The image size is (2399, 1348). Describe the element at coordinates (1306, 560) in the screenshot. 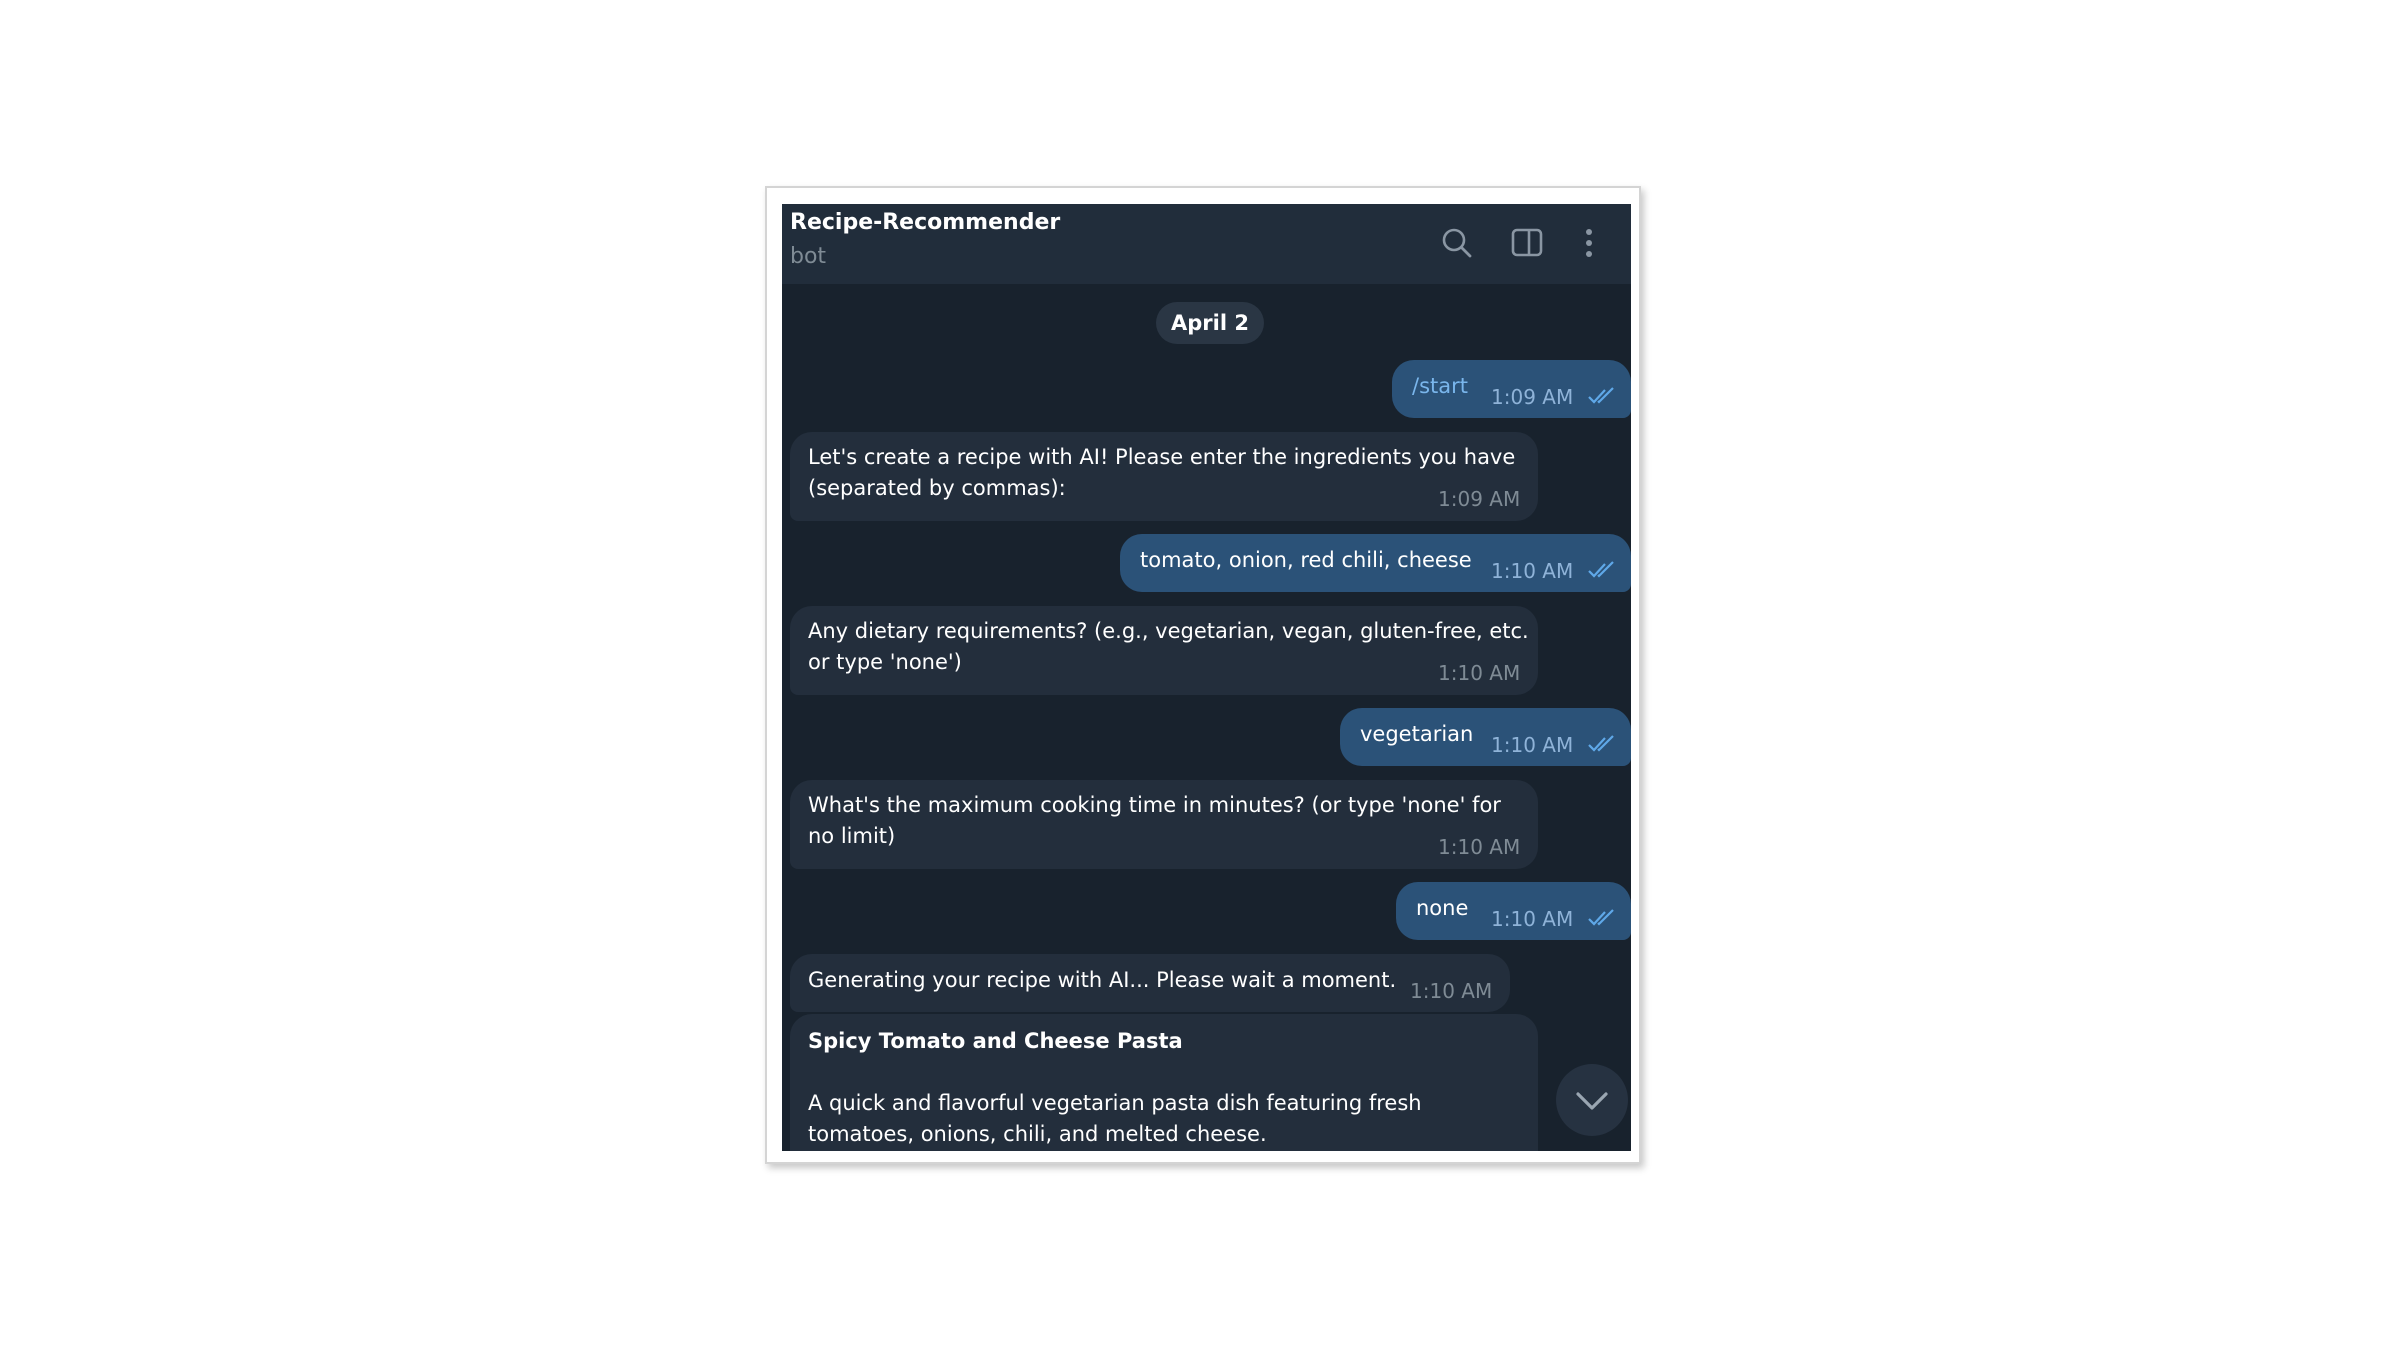

I see `message-text: tomato, onion, red chili, cheese` at that location.